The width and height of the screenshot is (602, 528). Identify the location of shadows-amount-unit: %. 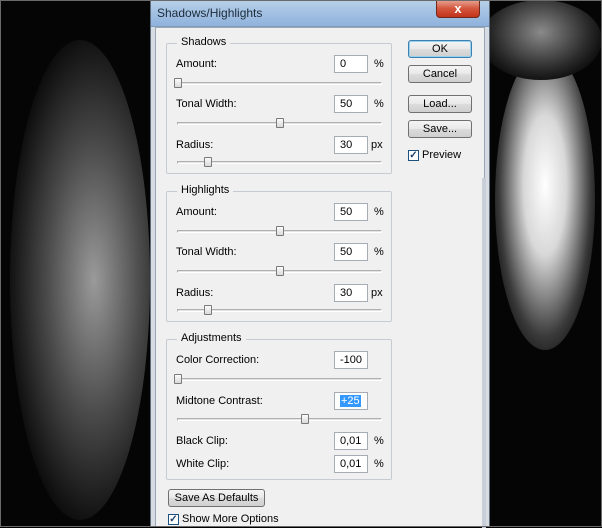
(379, 64).